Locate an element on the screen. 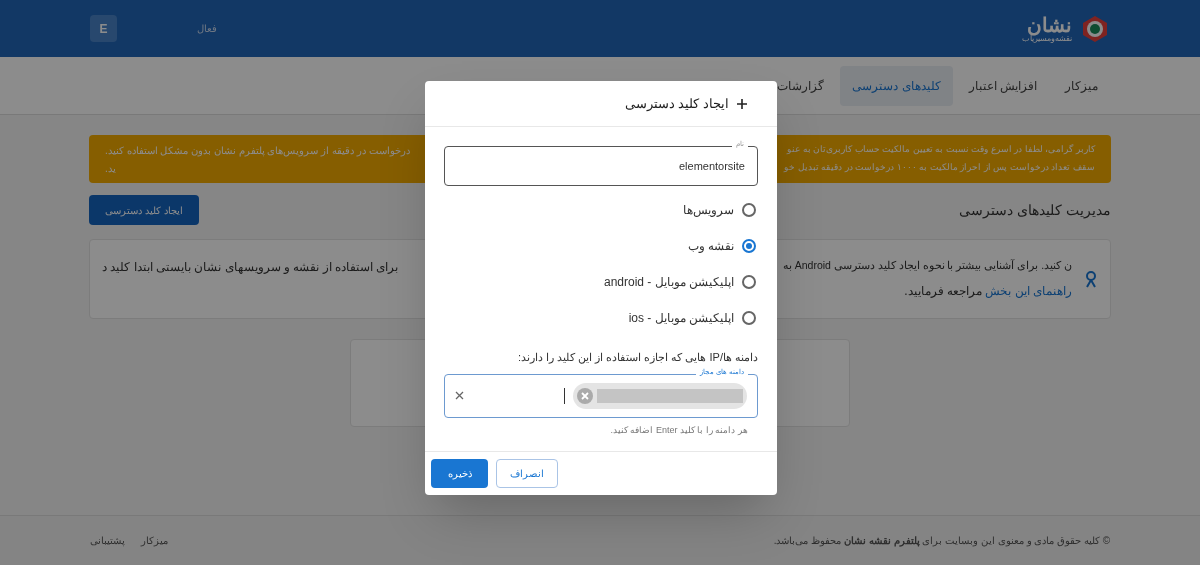  name-field: elementorsite is located at coordinates (601, 166).